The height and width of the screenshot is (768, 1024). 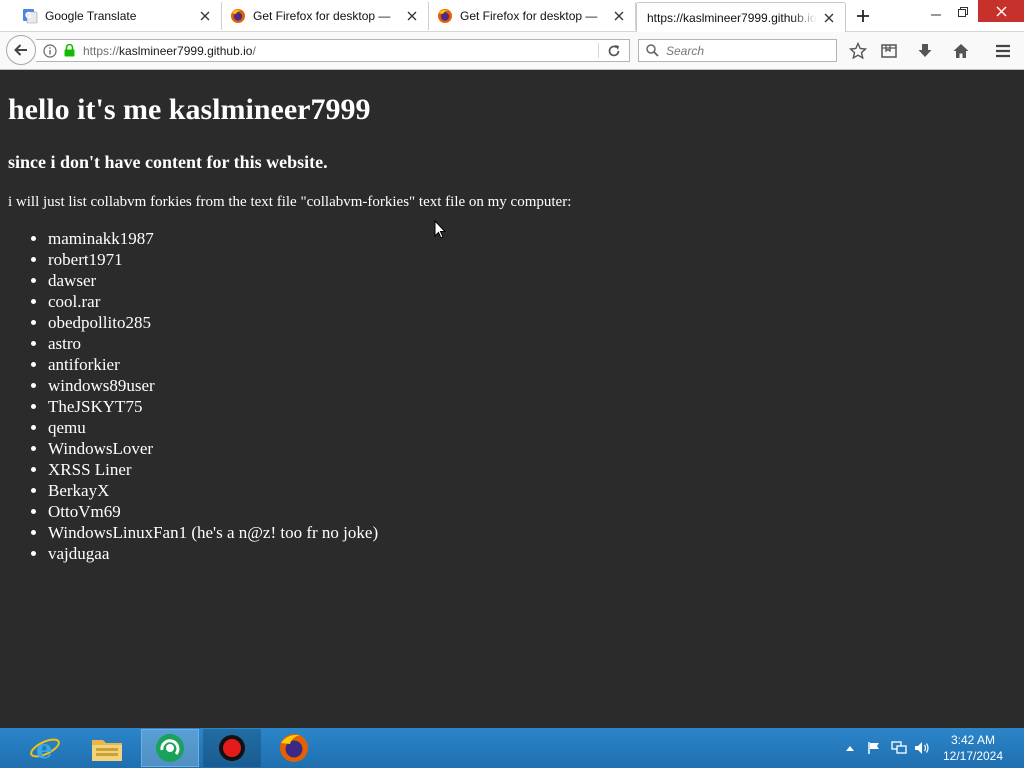 I want to click on url-path: /, so click(x=254, y=50).